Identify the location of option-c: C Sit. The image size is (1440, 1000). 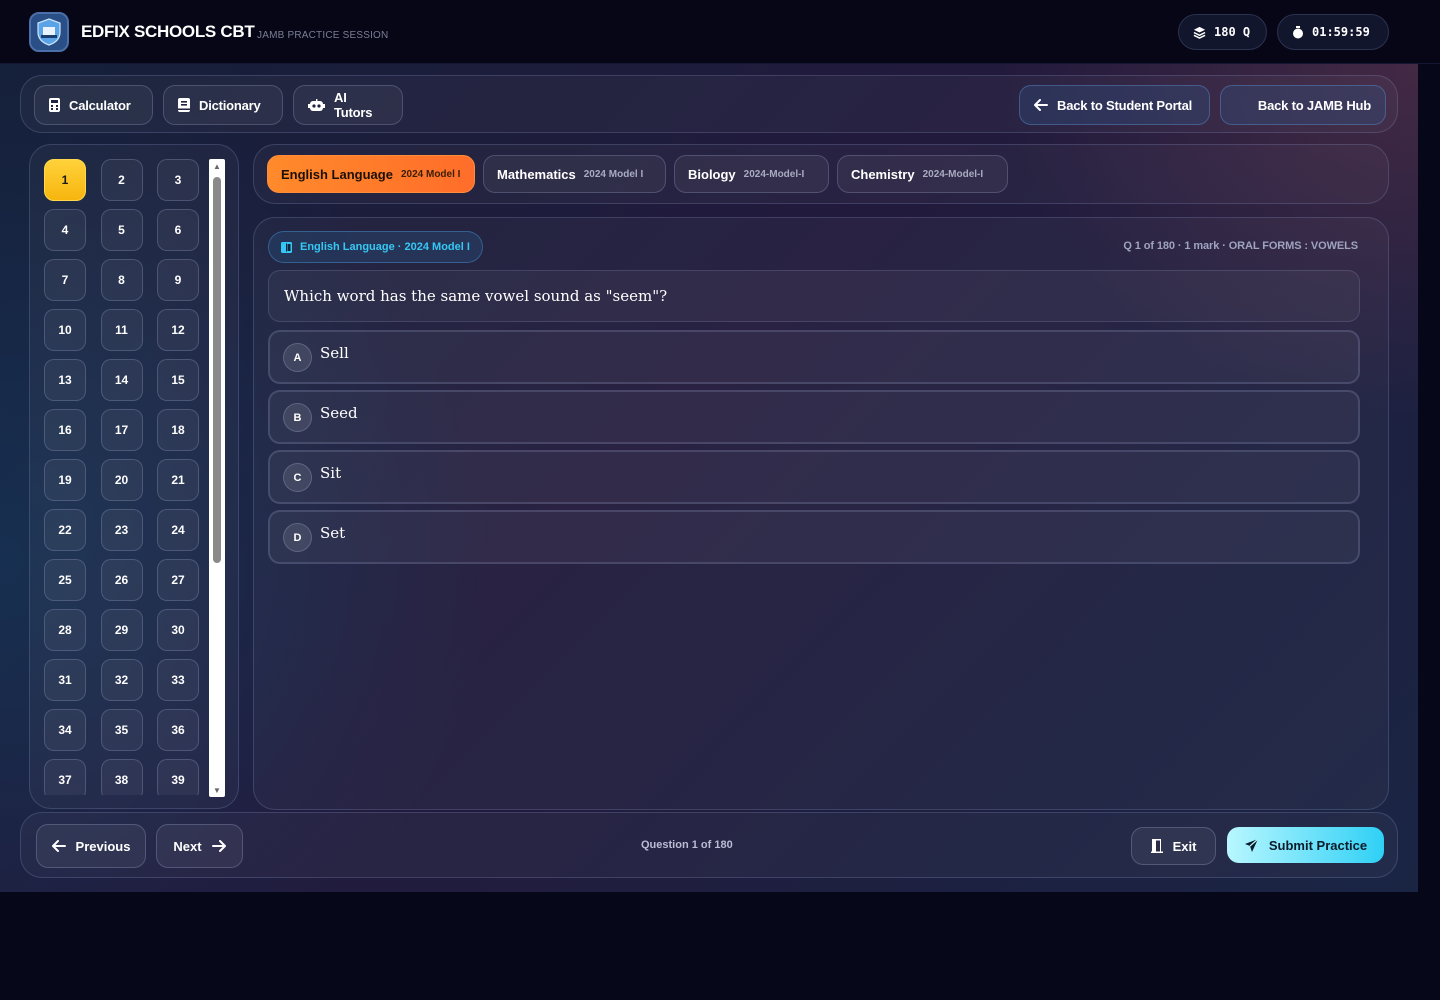
(814, 477).